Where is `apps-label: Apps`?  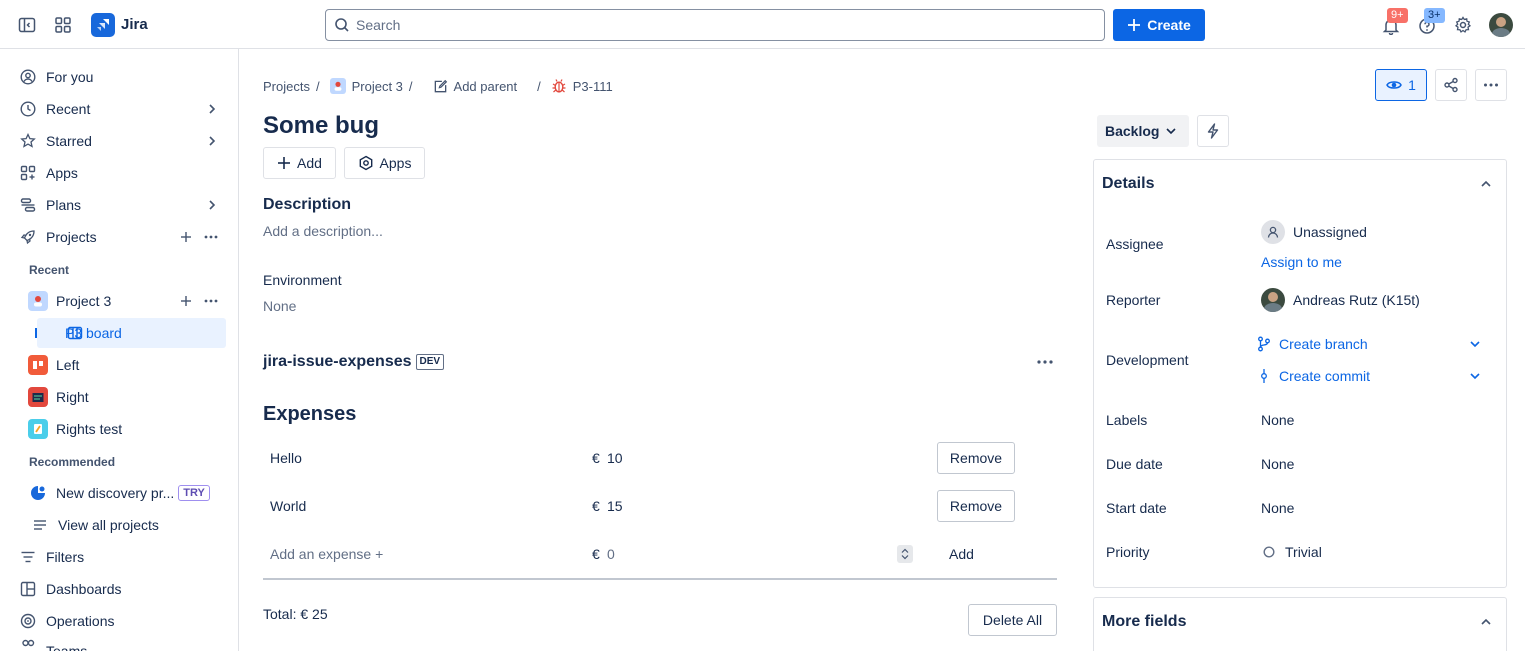 apps-label: Apps is located at coordinates (395, 163).